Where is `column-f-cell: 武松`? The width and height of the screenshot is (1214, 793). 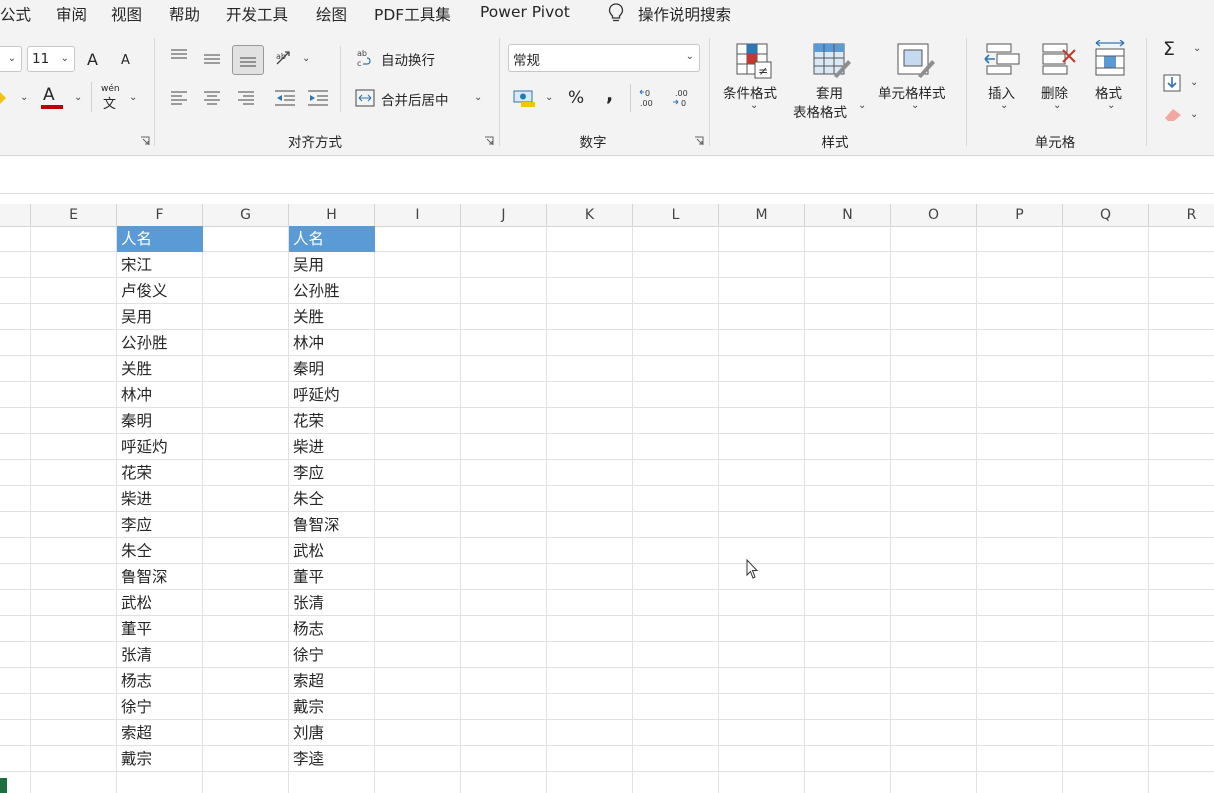
column-f-cell: 武松 is located at coordinates (160, 603).